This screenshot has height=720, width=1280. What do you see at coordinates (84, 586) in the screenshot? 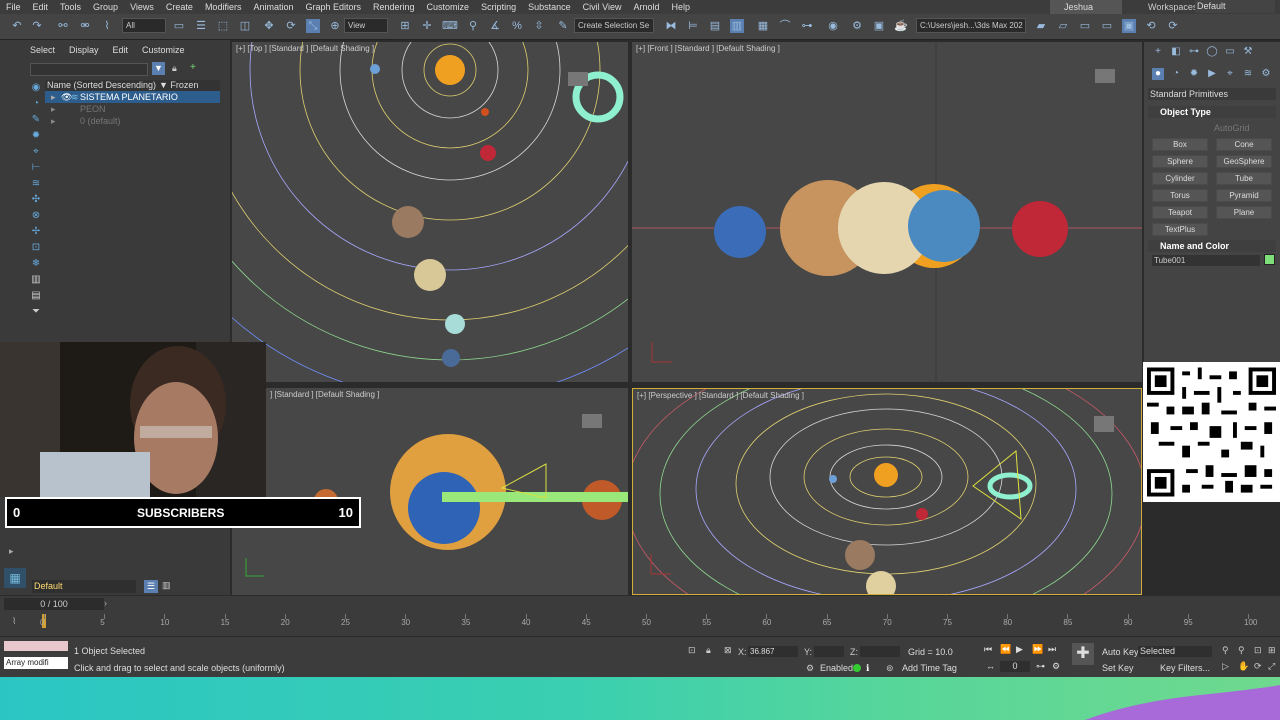
I see `layer-dropdown: Default` at bounding box center [84, 586].